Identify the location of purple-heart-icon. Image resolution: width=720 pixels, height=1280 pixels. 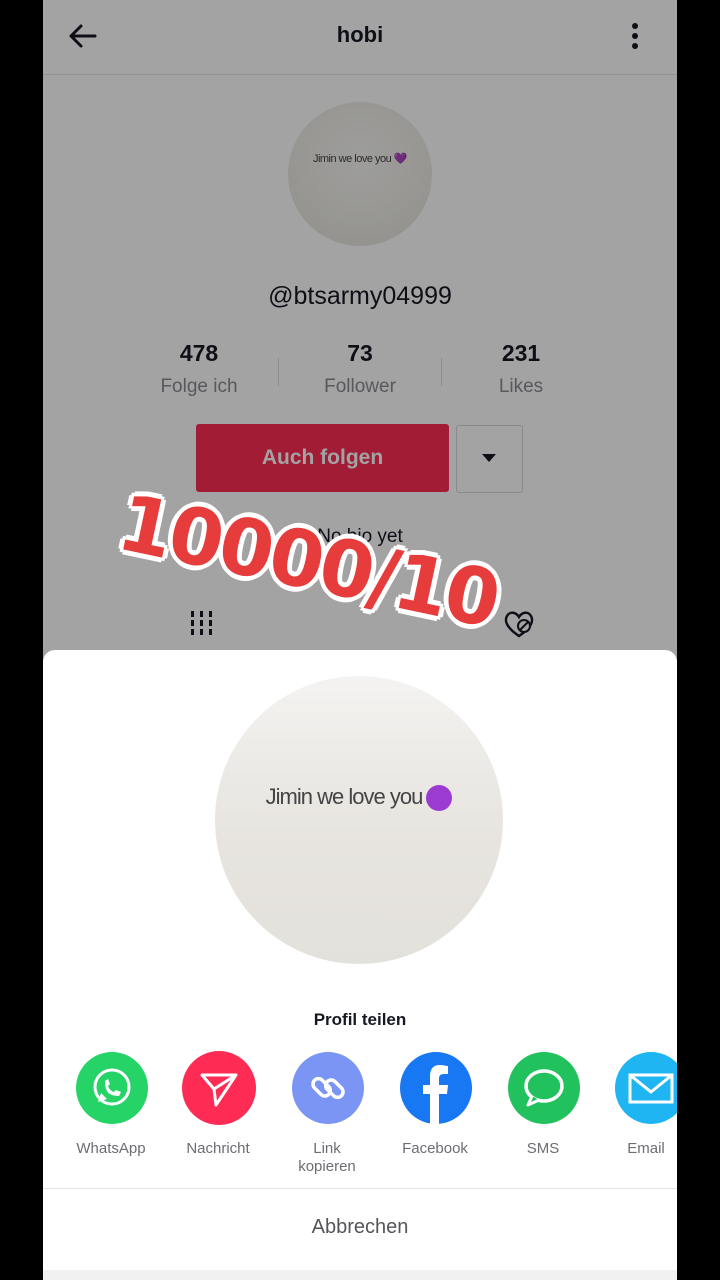
(439, 798).